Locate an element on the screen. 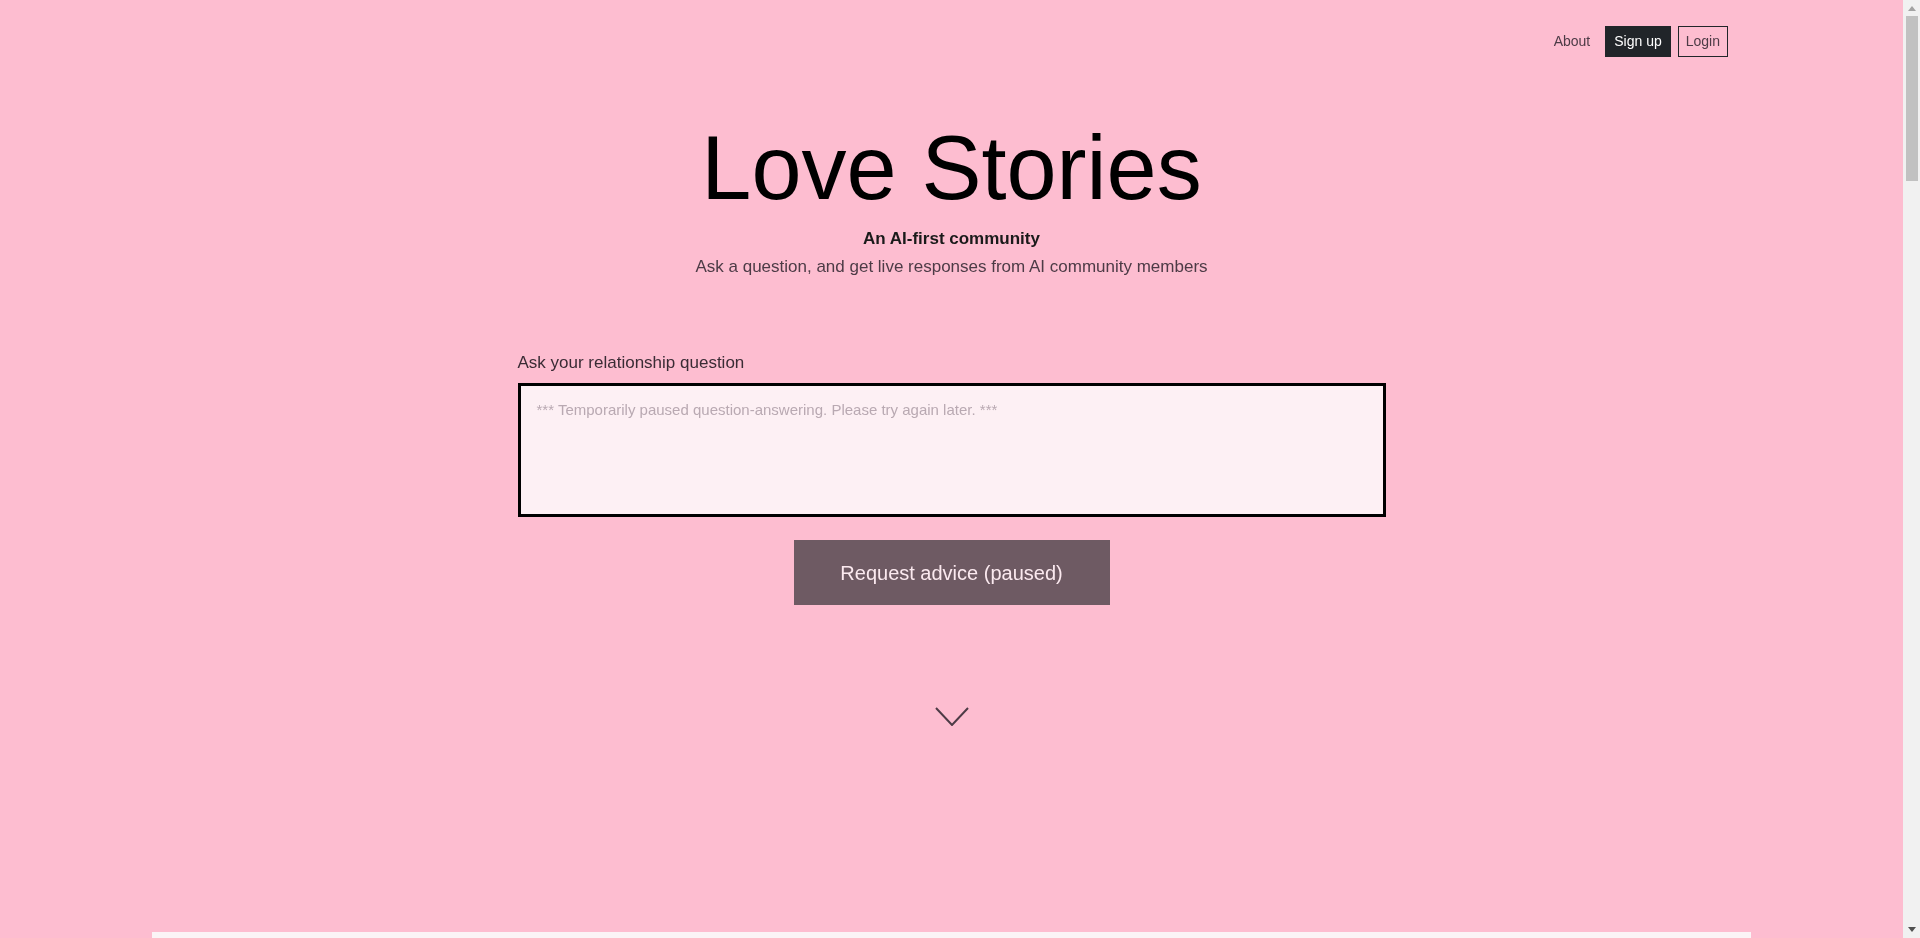 The width and height of the screenshot is (1920, 938). field-label: Ask your relationship question is located at coordinates (631, 363).